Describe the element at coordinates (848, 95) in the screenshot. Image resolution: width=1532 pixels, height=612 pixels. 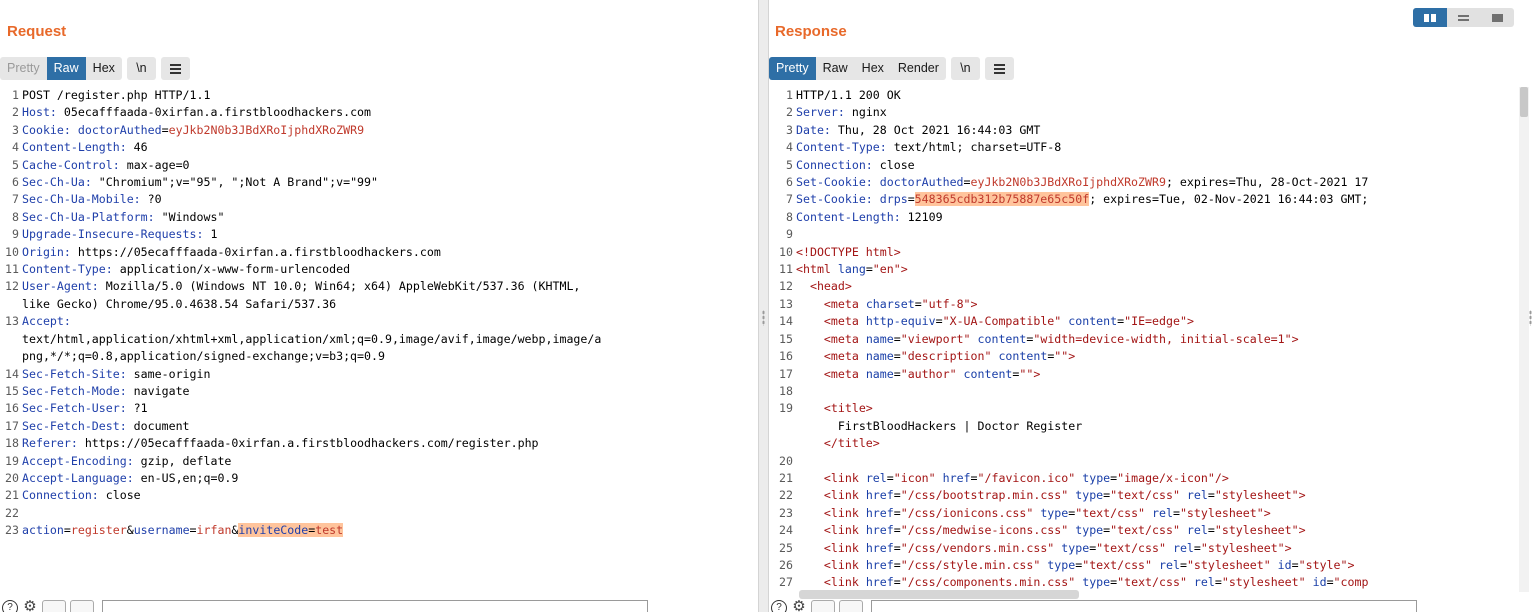
I see `code-token: HTTP/1.1 200 OK` at that location.